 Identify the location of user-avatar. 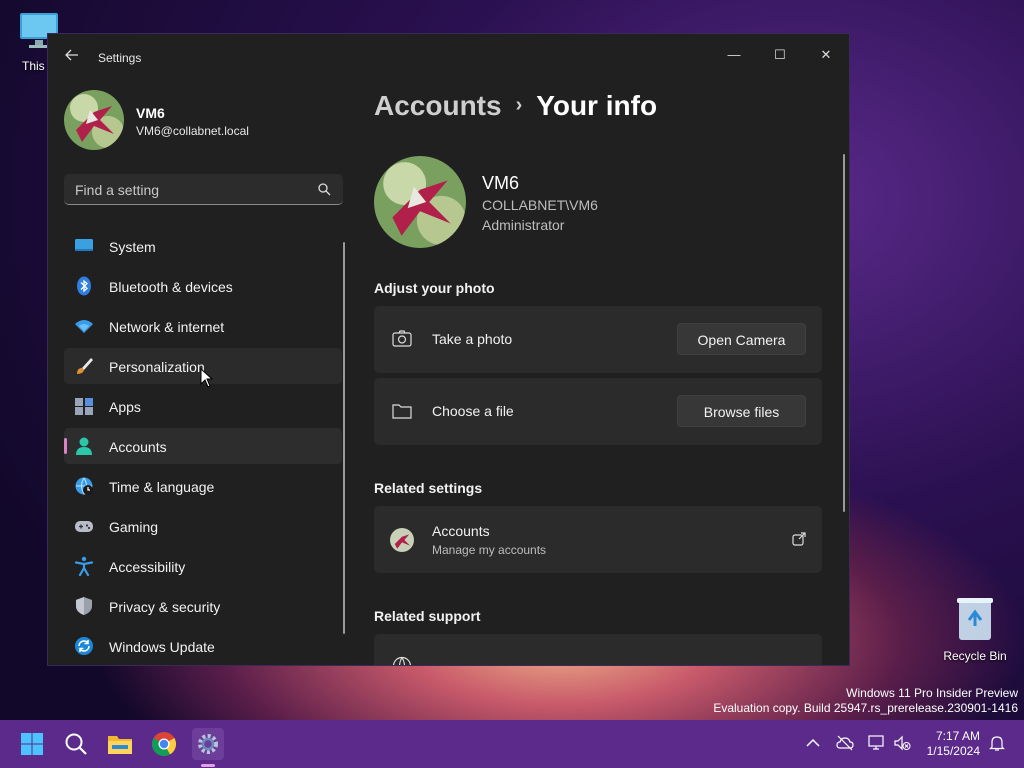
(420, 202).